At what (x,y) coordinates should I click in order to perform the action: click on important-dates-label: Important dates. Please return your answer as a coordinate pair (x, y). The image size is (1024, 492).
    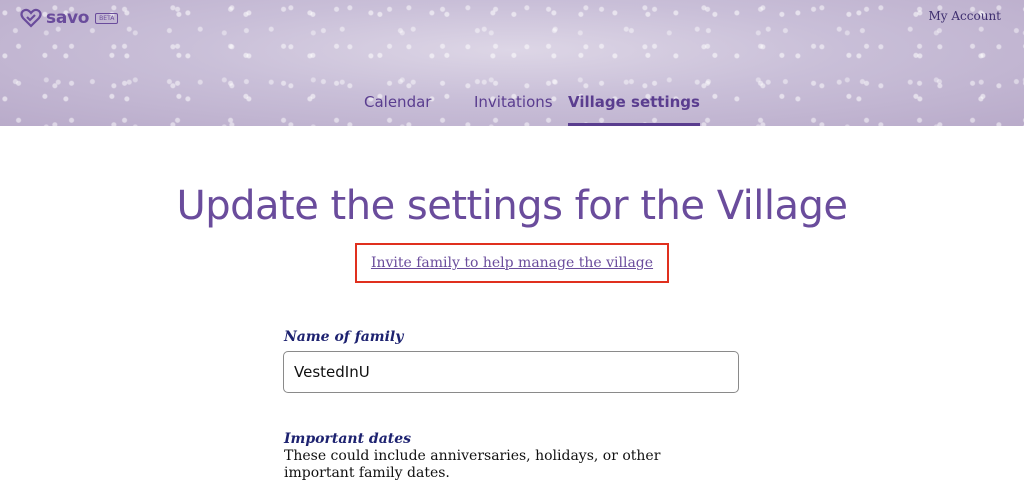
    Looking at the image, I should click on (348, 439).